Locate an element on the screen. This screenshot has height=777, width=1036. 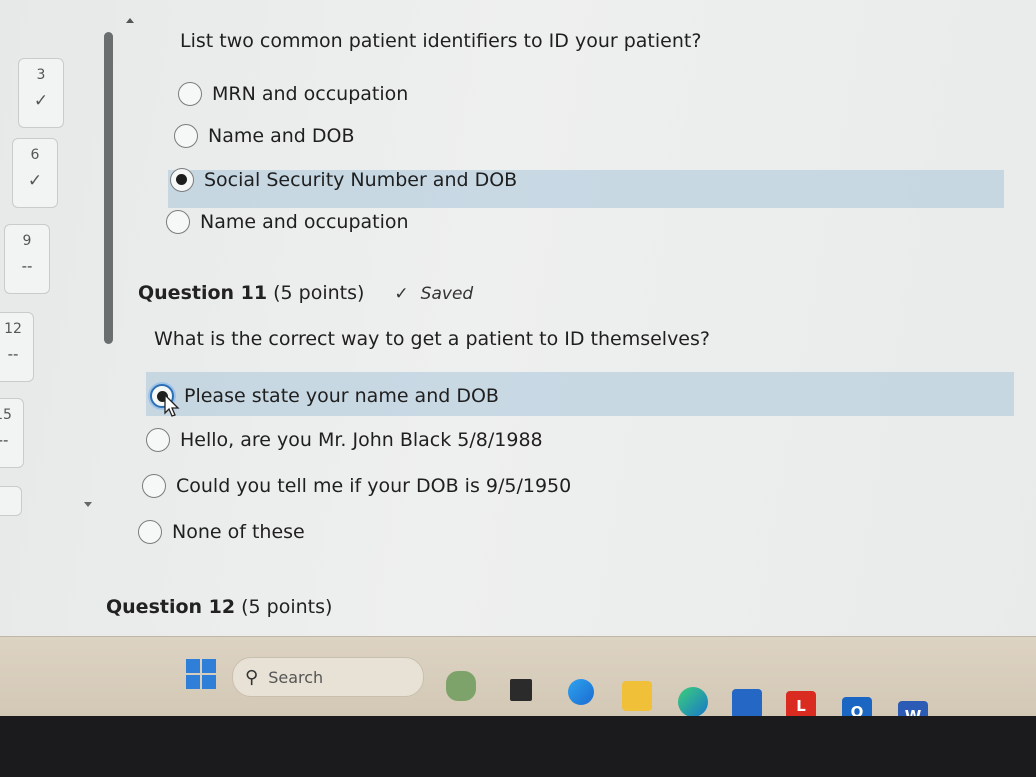
scroll-down-arrow-icon is located at coordinates (88, 504).